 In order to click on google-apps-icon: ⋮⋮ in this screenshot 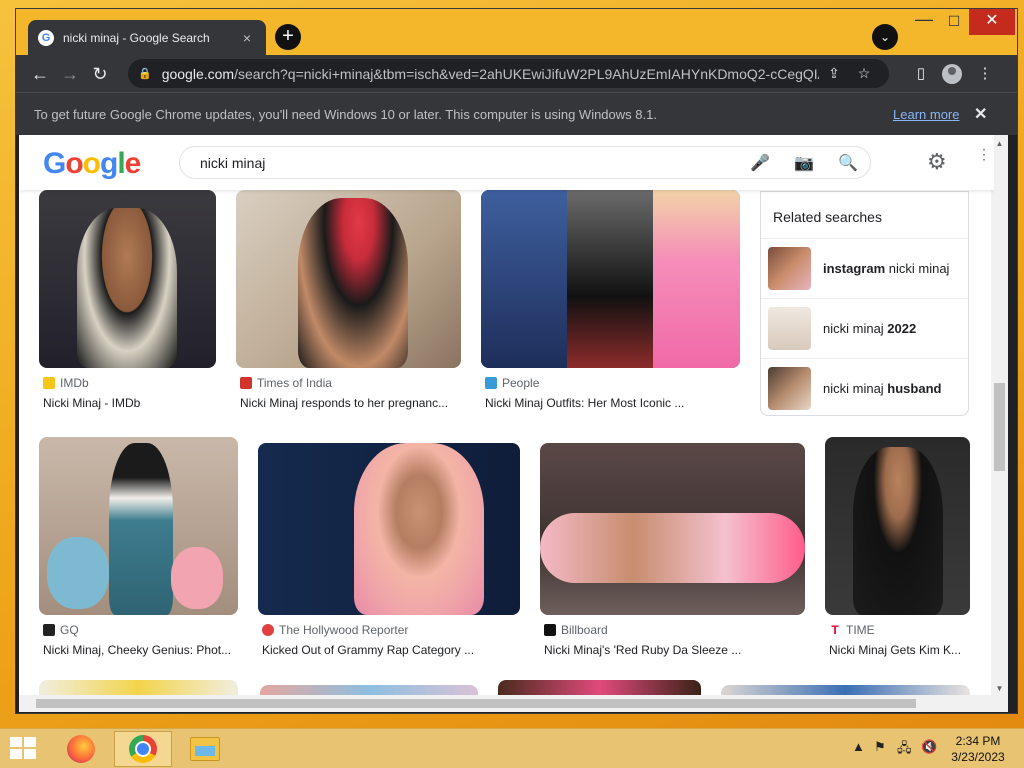, I will do `click(985, 154)`.